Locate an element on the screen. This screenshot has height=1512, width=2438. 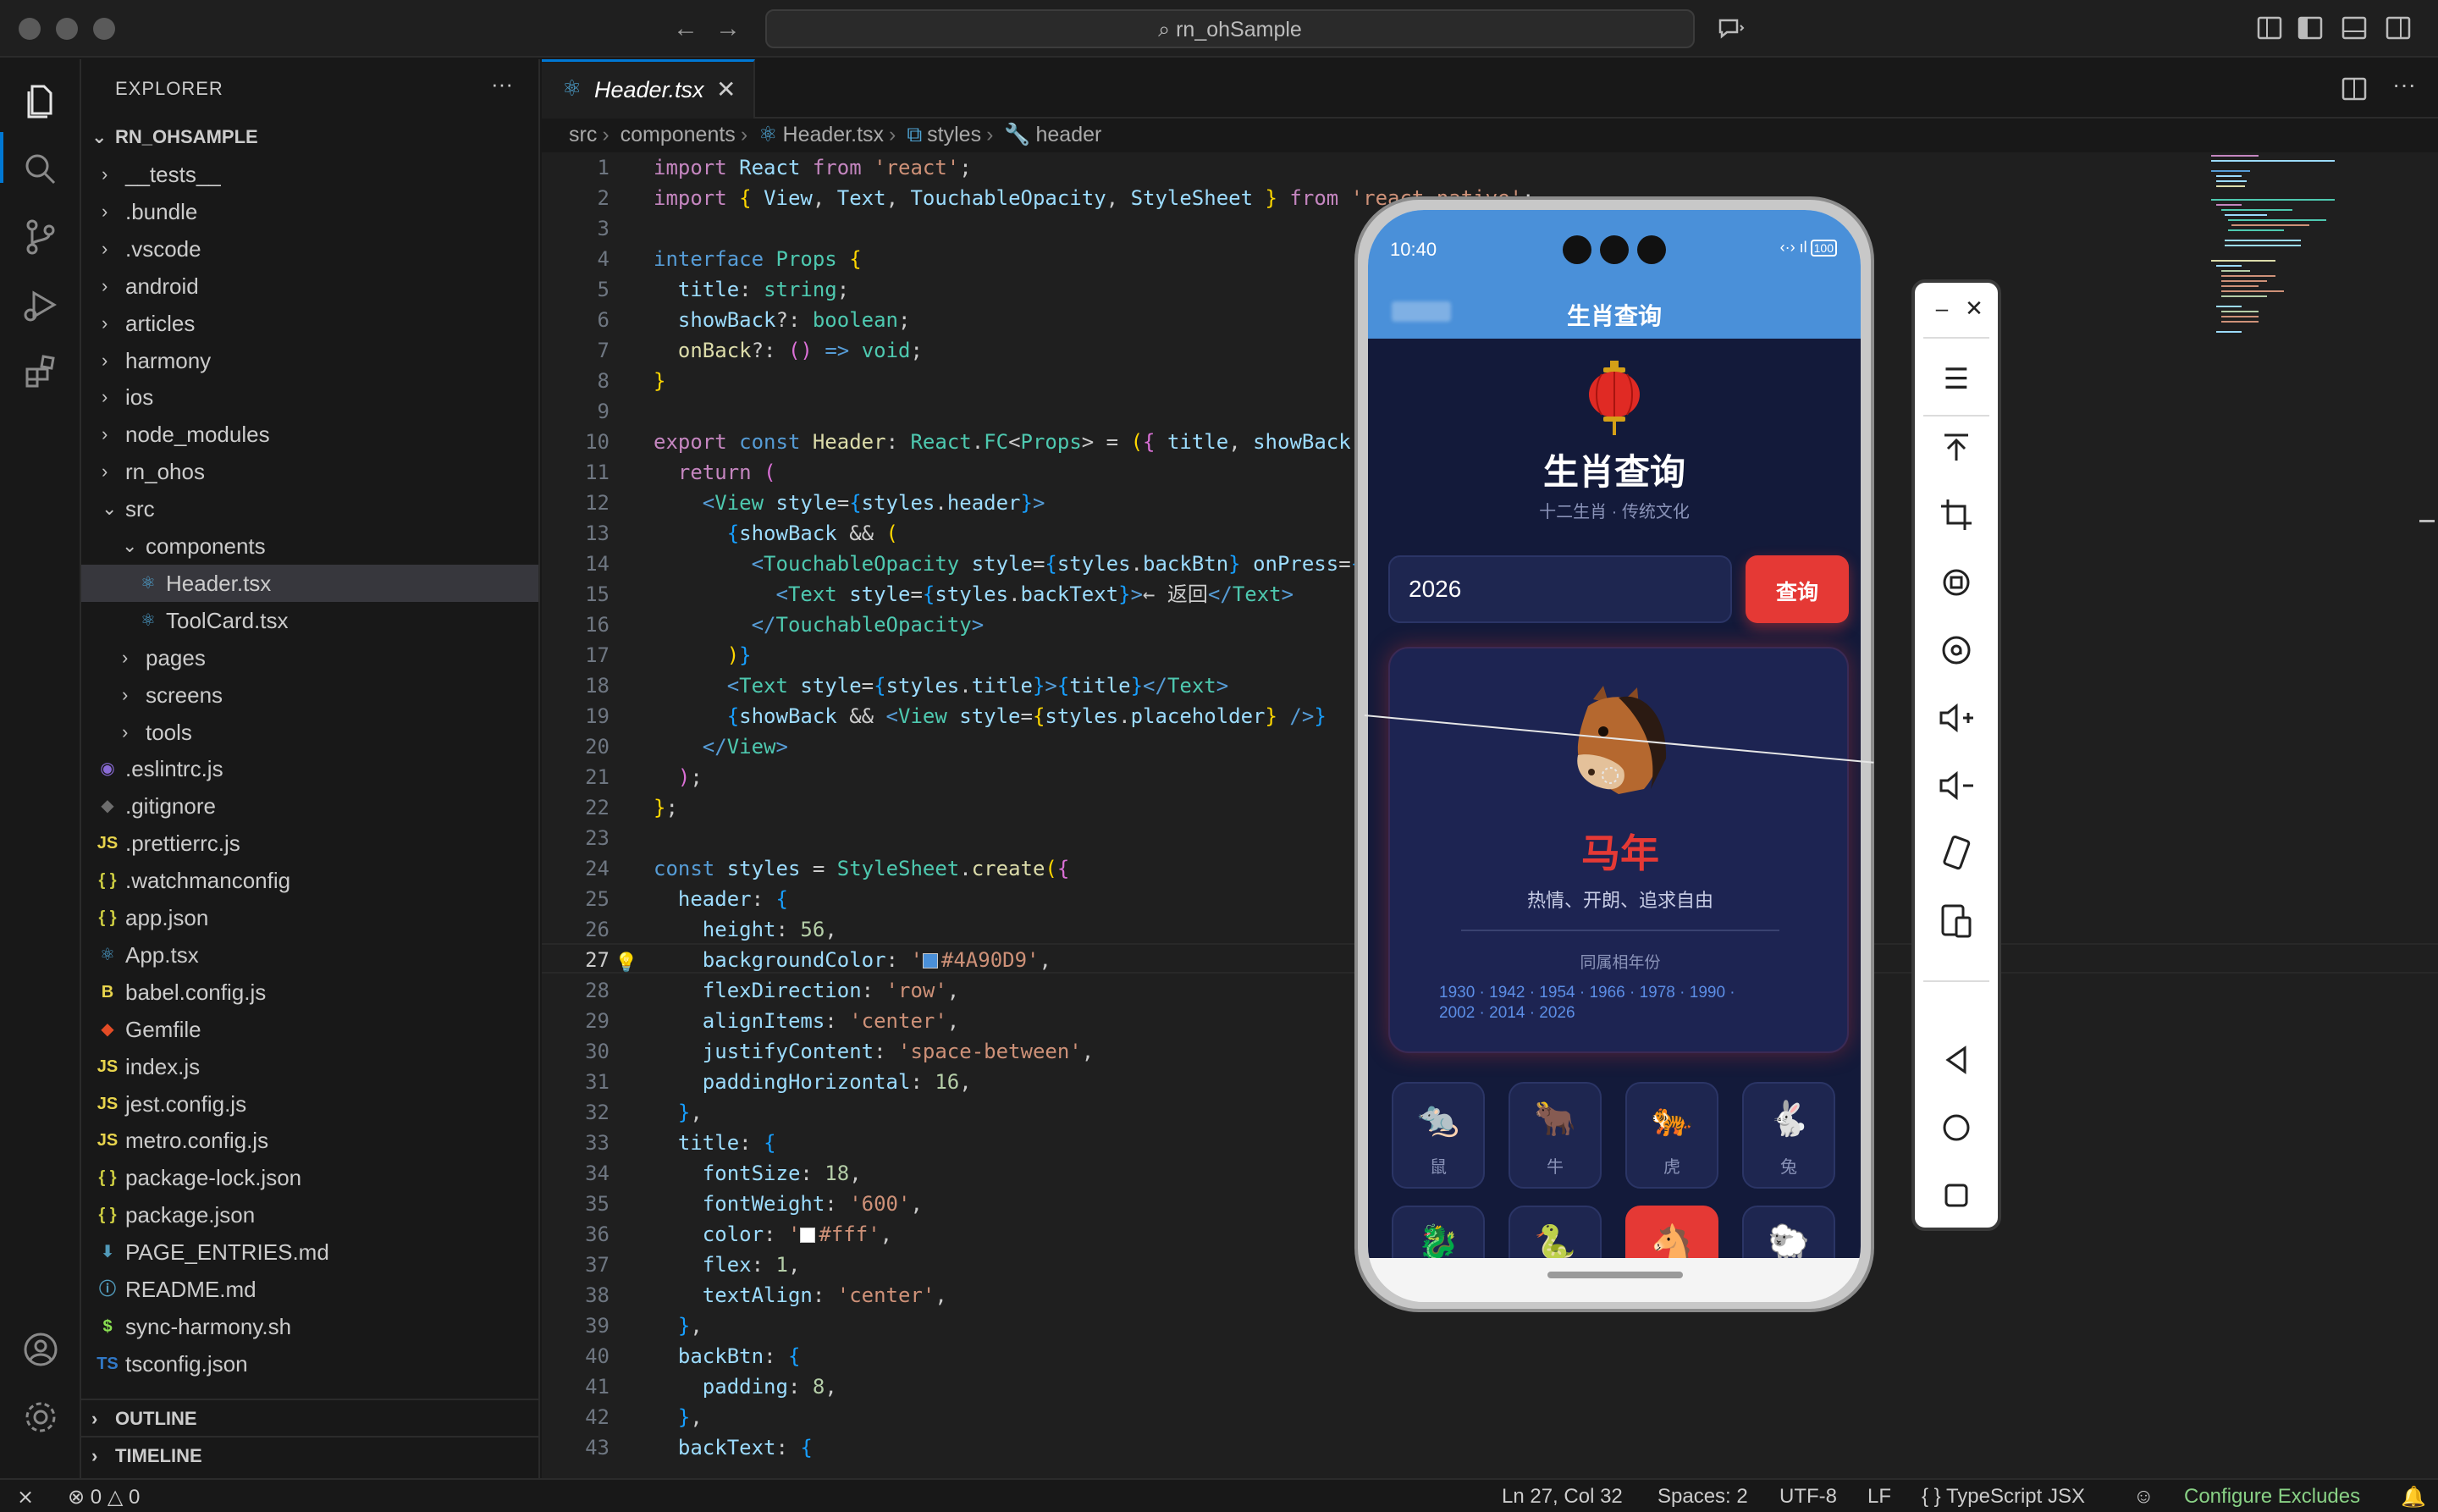
zodiac-cell: 🐴 is located at coordinates (1671, 1232).